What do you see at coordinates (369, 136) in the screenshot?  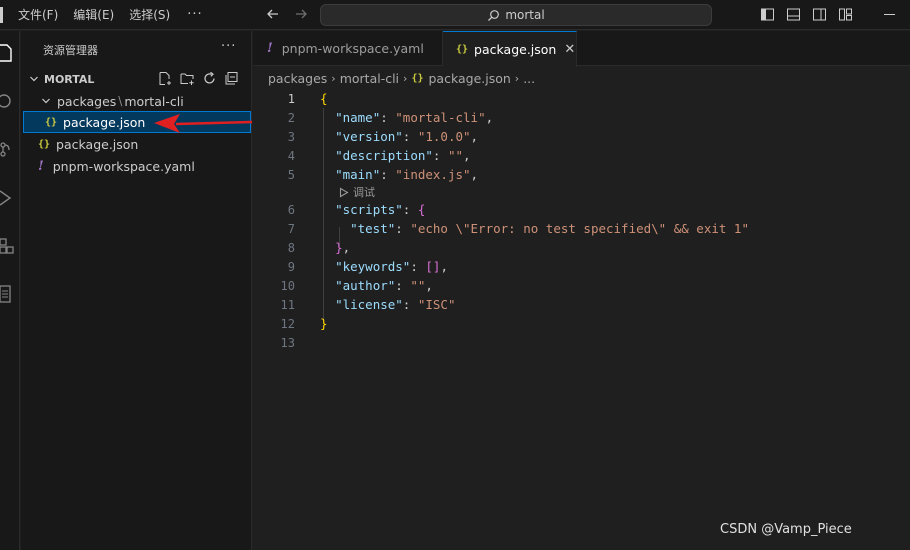 I see `json-key: "version"` at bounding box center [369, 136].